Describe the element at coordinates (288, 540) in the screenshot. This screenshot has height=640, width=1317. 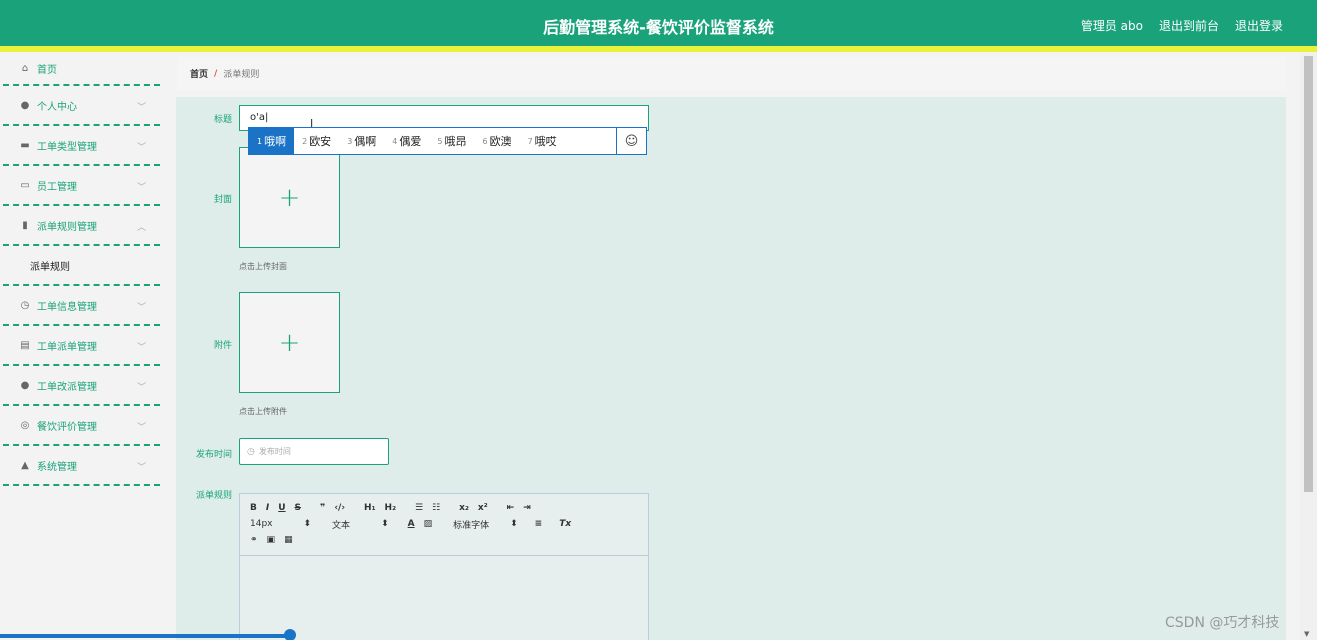
I see `video-icon: ▦` at that location.